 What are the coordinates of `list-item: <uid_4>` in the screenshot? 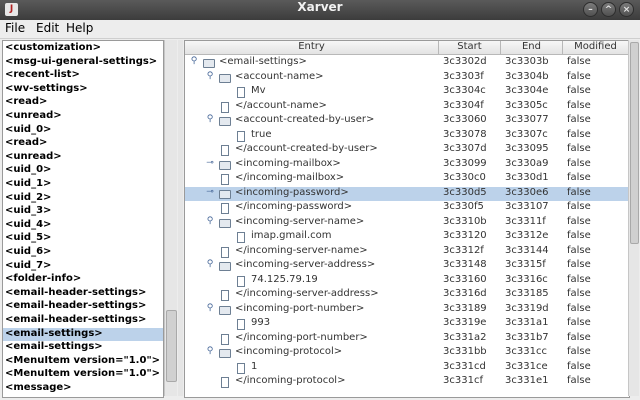 It's located at (84, 225).